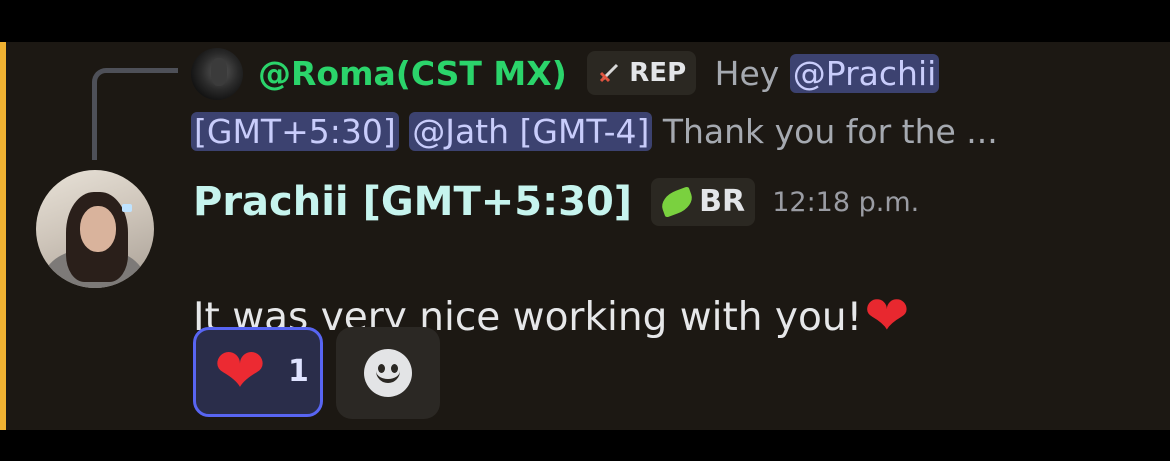 Image resolution: width=1170 pixels, height=461 pixels. I want to click on author-name: Prachii [GMT+5:30], so click(412, 202).